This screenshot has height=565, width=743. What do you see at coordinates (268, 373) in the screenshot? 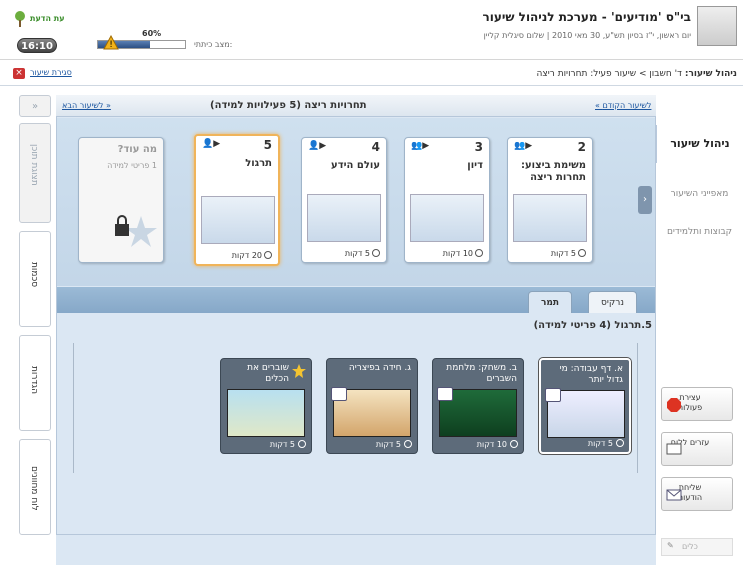
I see `item-title: שוברים את הכלים` at bounding box center [268, 373].